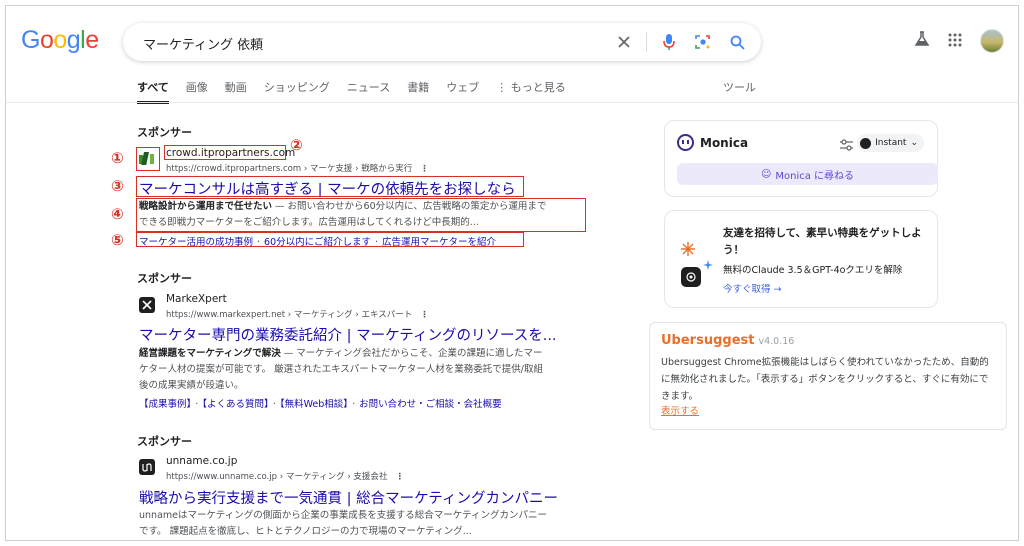 This screenshot has width=1024, height=546. I want to click on favicon-markexpert, so click(147, 305).